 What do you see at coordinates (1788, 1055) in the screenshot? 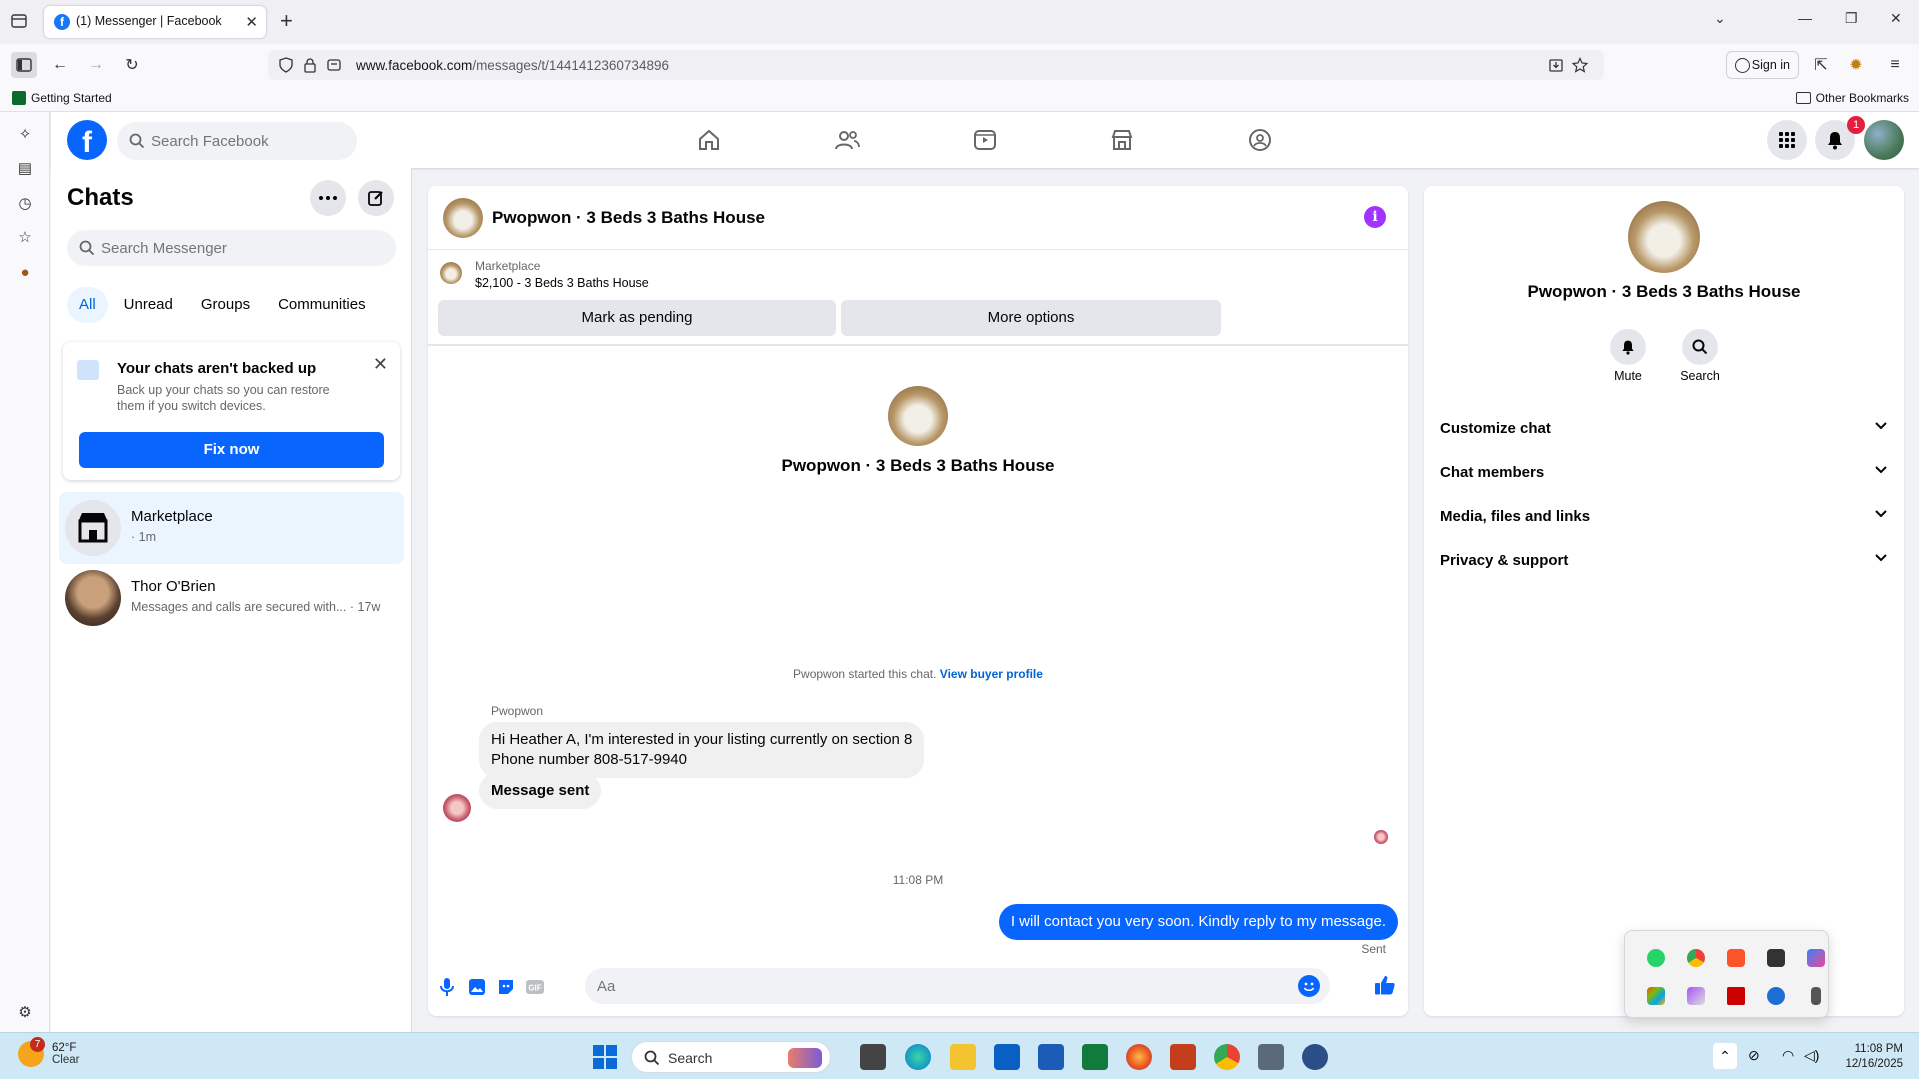
I see `wifi-icon: ◠` at bounding box center [1788, 1055].